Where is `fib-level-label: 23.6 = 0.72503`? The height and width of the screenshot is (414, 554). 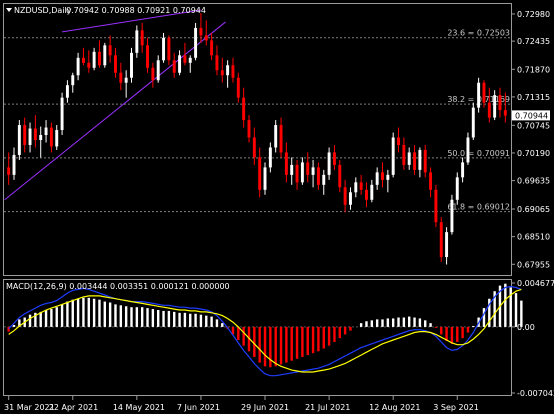
fib-level-label: 23.6 = 0.72503 is located at coordinates (478, 33).